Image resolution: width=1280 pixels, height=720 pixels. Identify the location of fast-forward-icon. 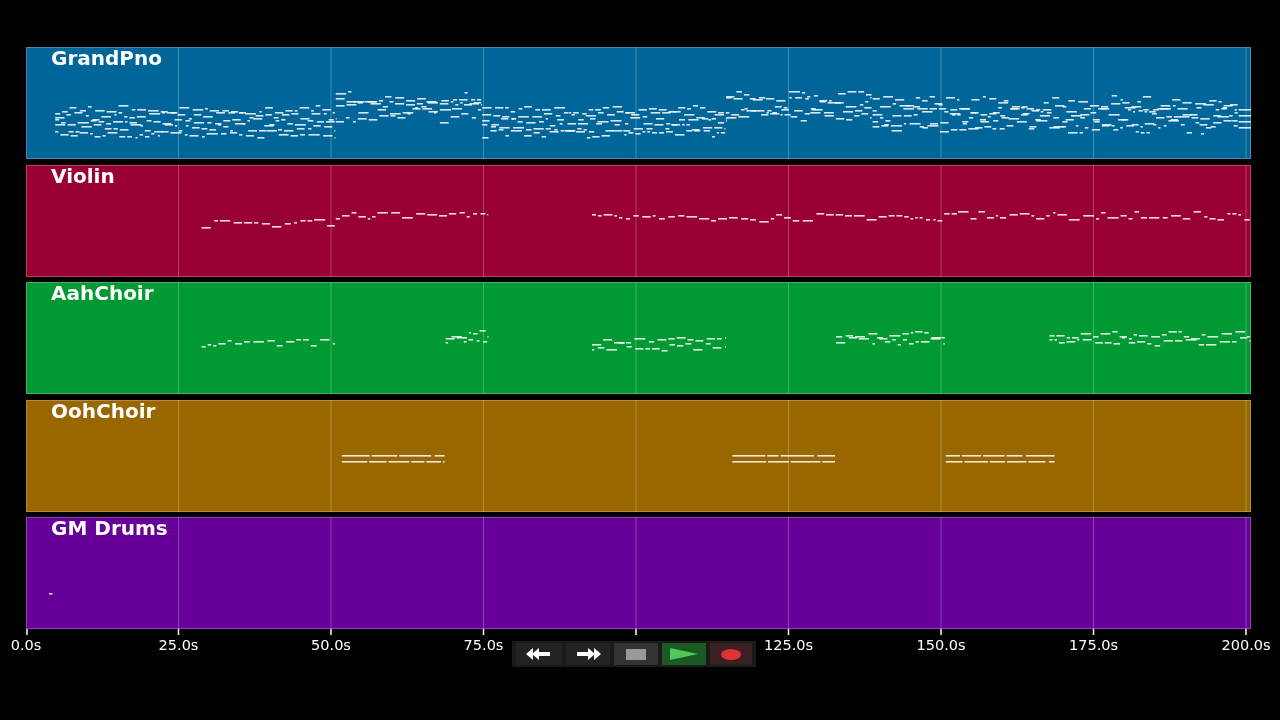
(588, 654).